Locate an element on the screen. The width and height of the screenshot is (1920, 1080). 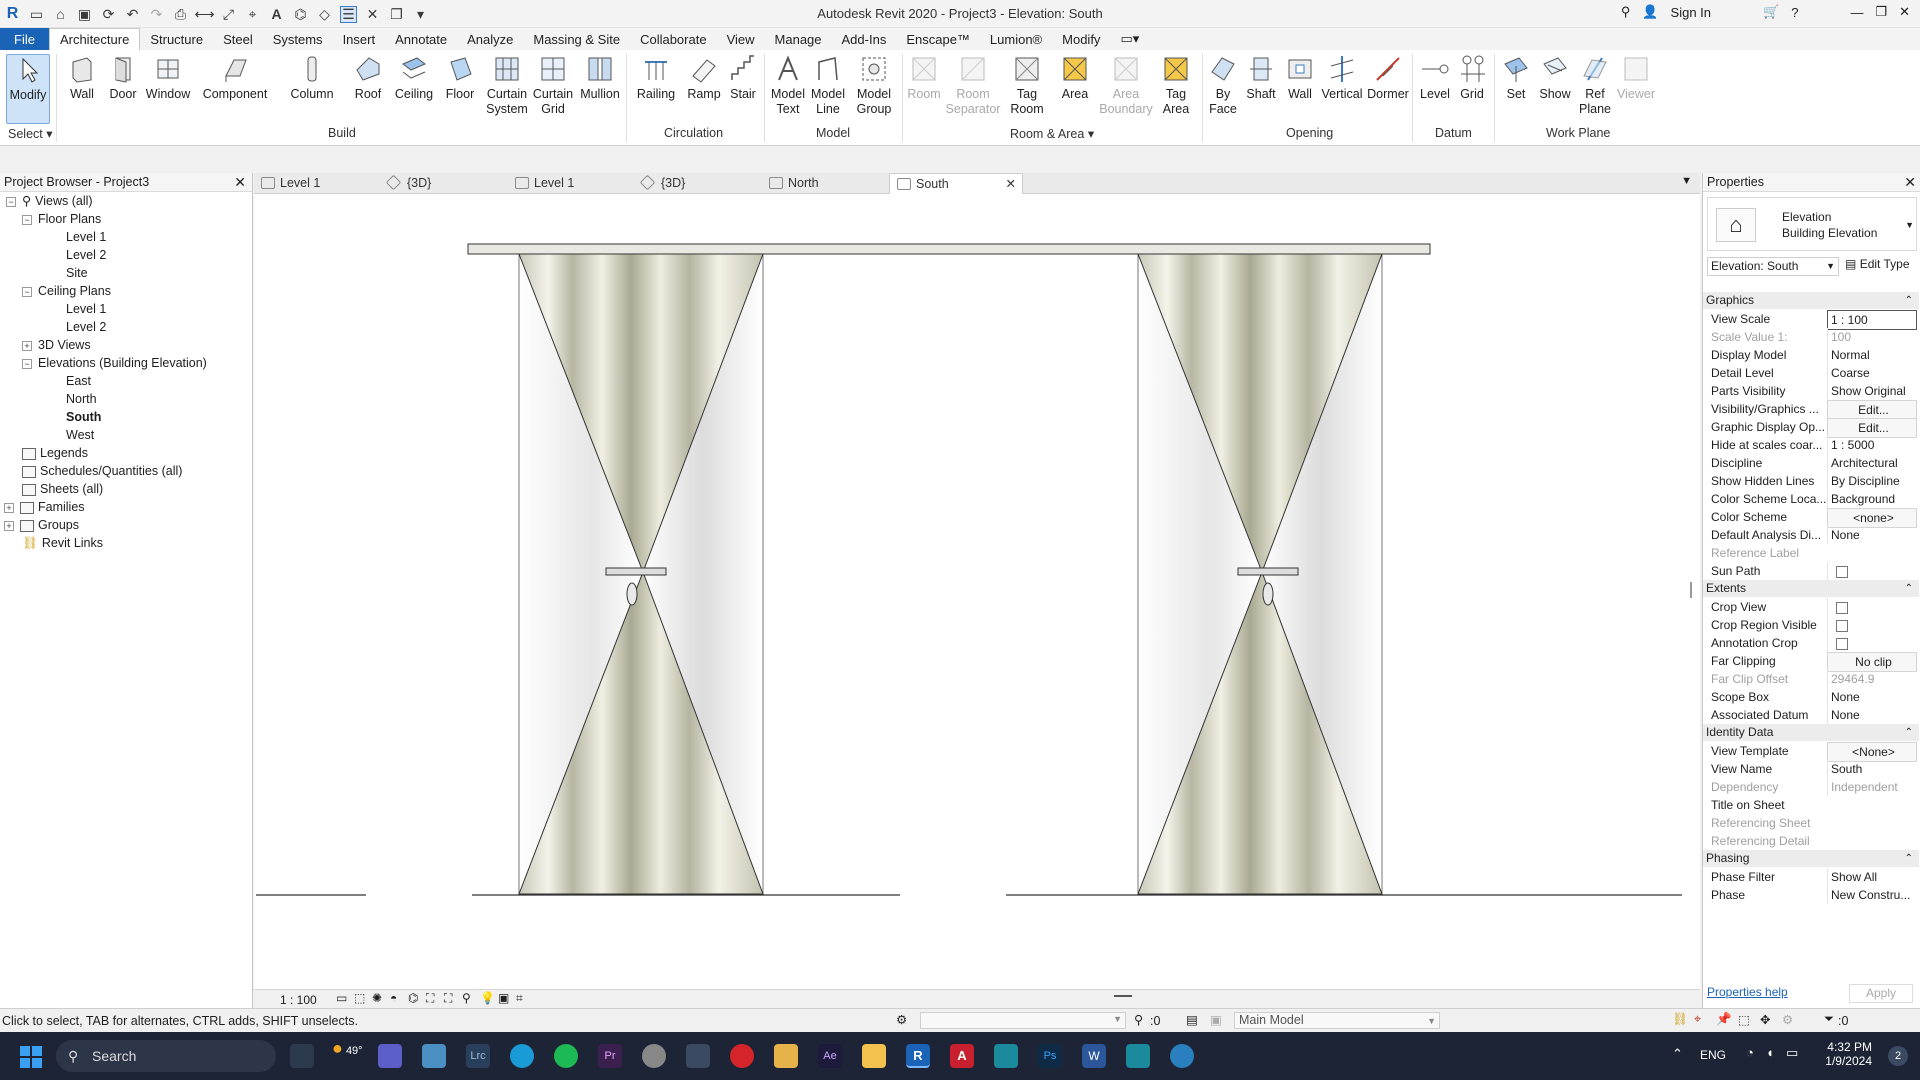
property-value is located at coordinates (1872, 607).